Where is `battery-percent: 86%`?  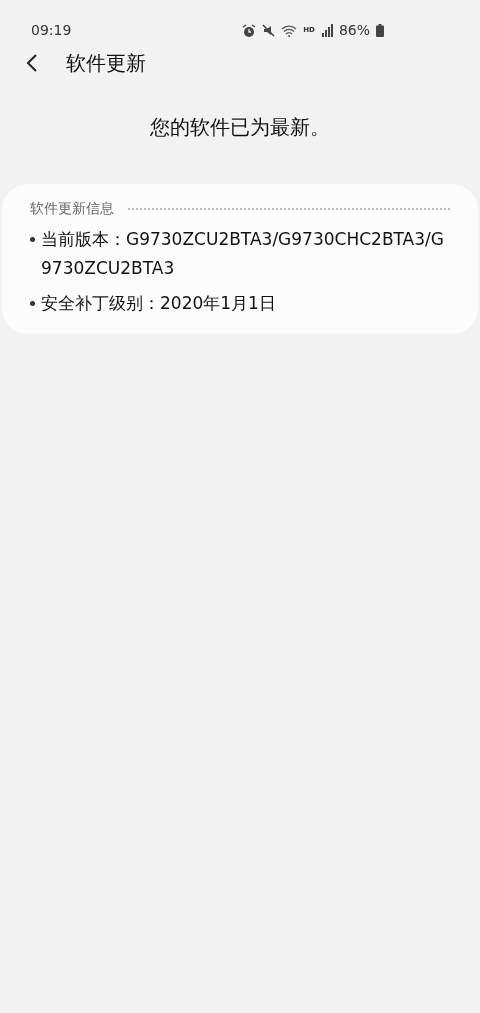
battery-percent: 86% is located at coordinates (354, 30).